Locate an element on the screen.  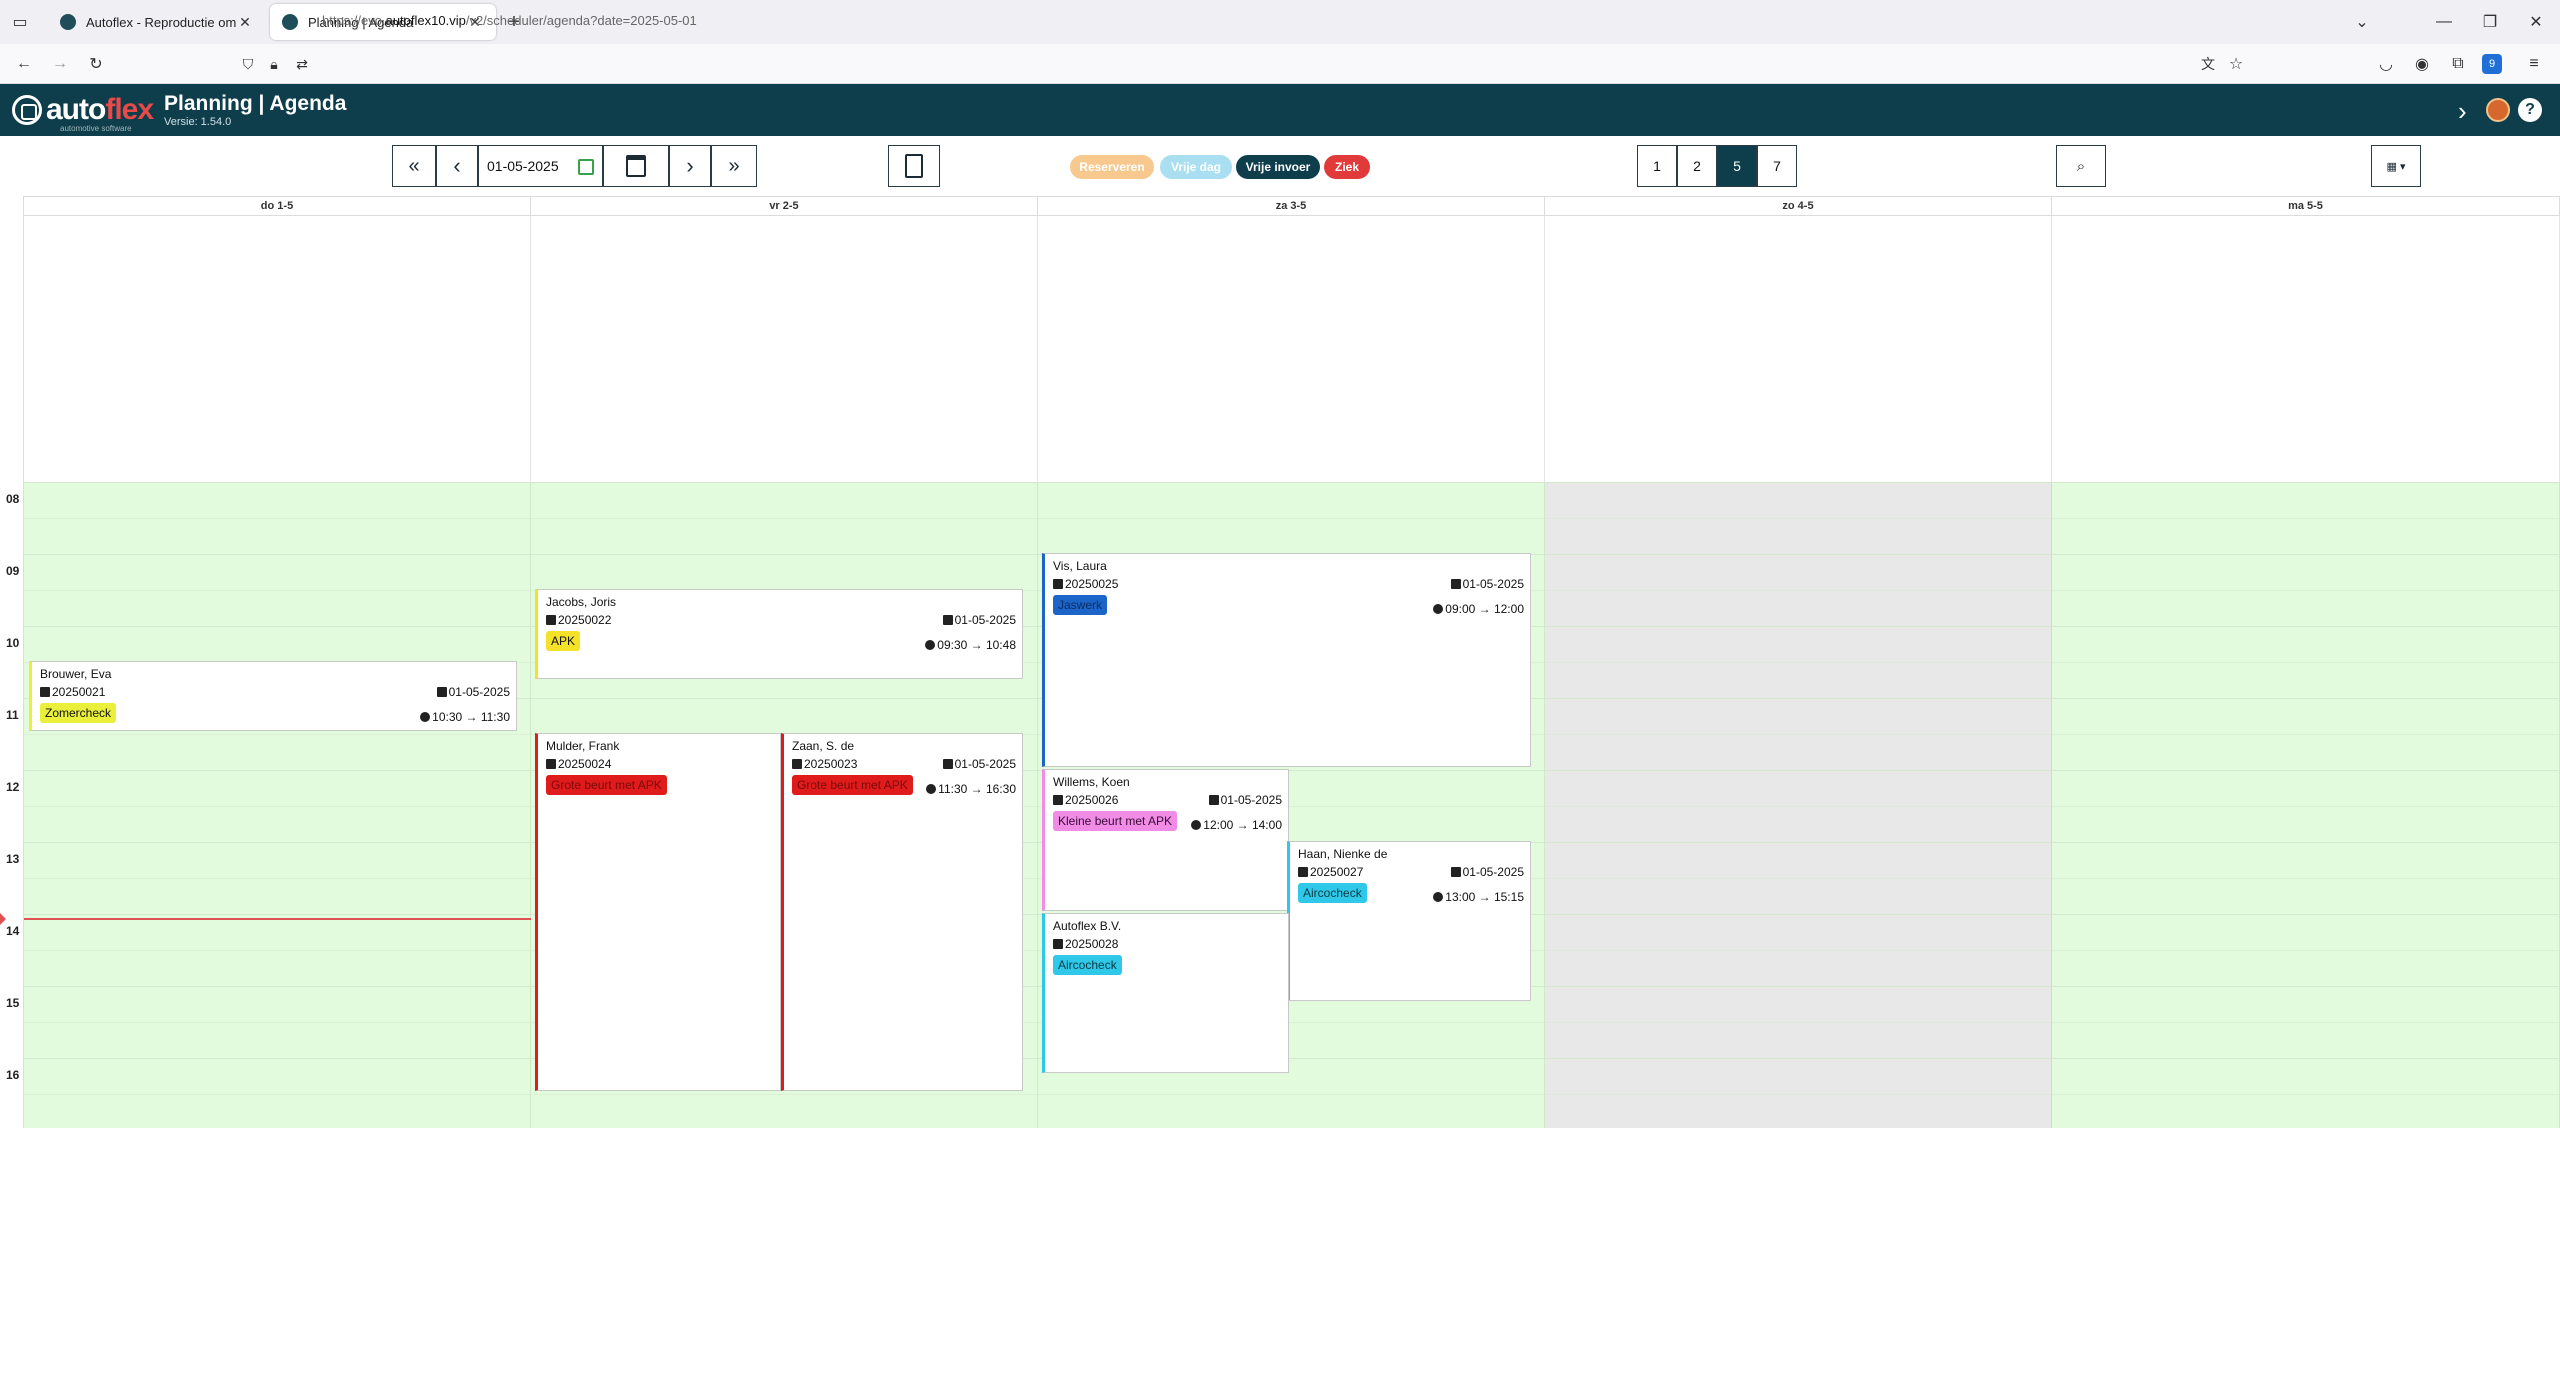
hour-label: 15 is located at coordinates (13, 1003).